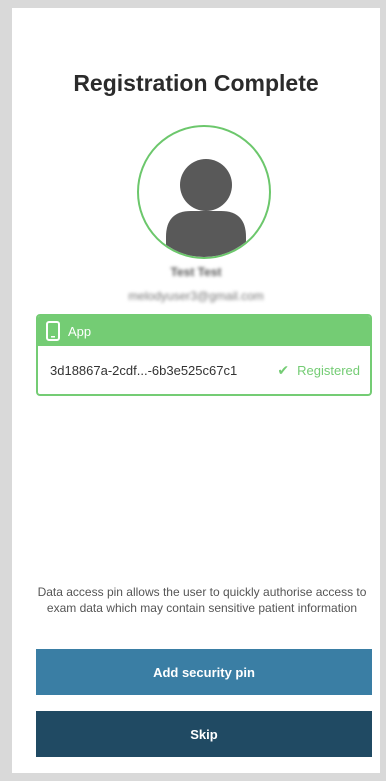 Image resolution: width=386 pixels, height=781 pixels. What do you see at coordinates (80, 331) in the screenshot?
I see `device-card-title: App` at bounding box center [80, 331].